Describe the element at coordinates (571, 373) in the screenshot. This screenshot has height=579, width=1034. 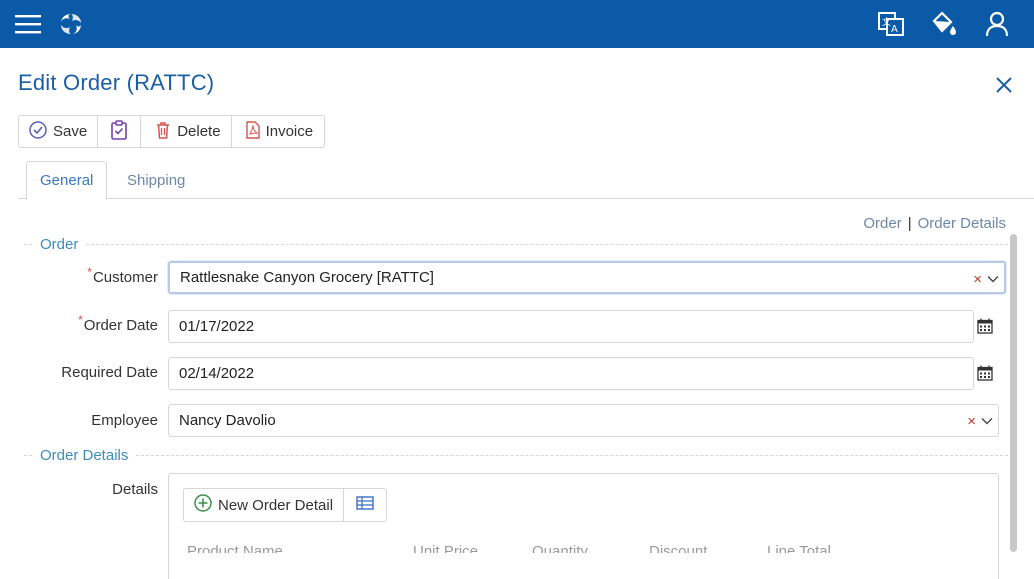
I see `required-date-input: 02/14/2022` at that location.